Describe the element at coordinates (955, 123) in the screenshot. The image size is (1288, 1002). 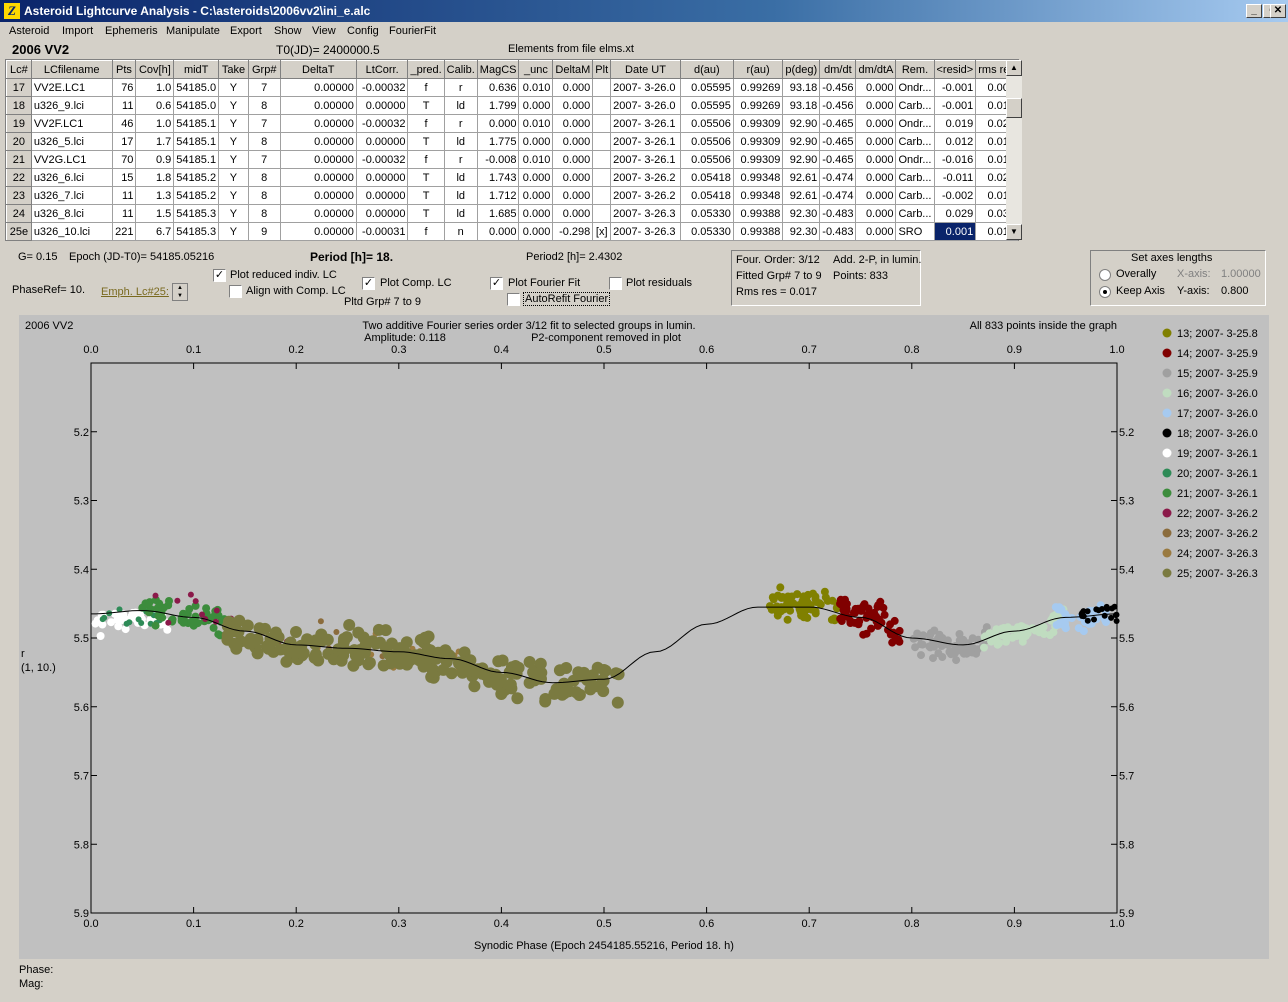
I see `table-cell: 0.019` at that location.